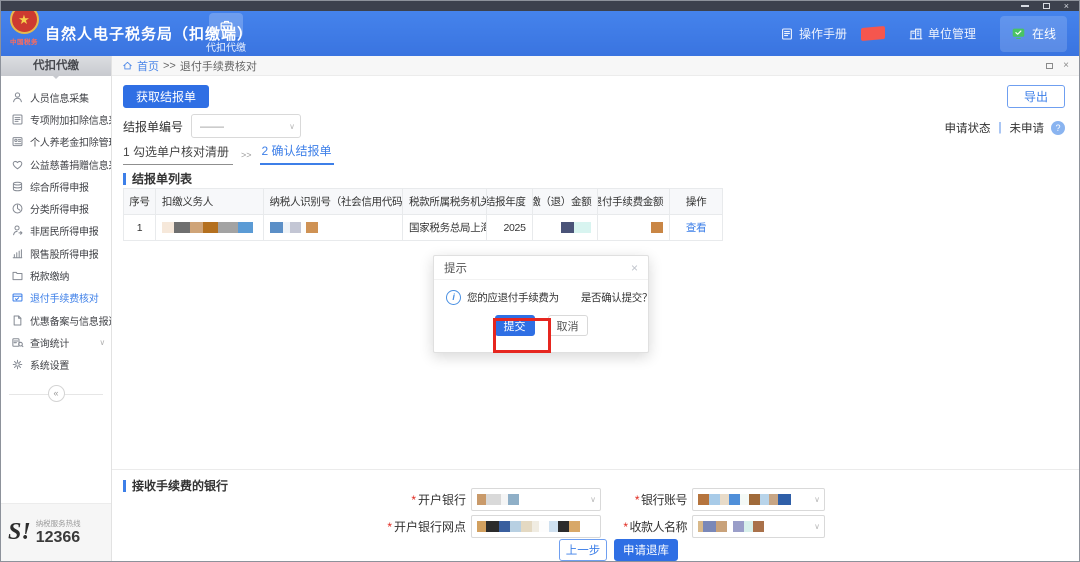 This screenshot has width=1080, height=562. I want to click on red-flag-icon, so click(872, 33).